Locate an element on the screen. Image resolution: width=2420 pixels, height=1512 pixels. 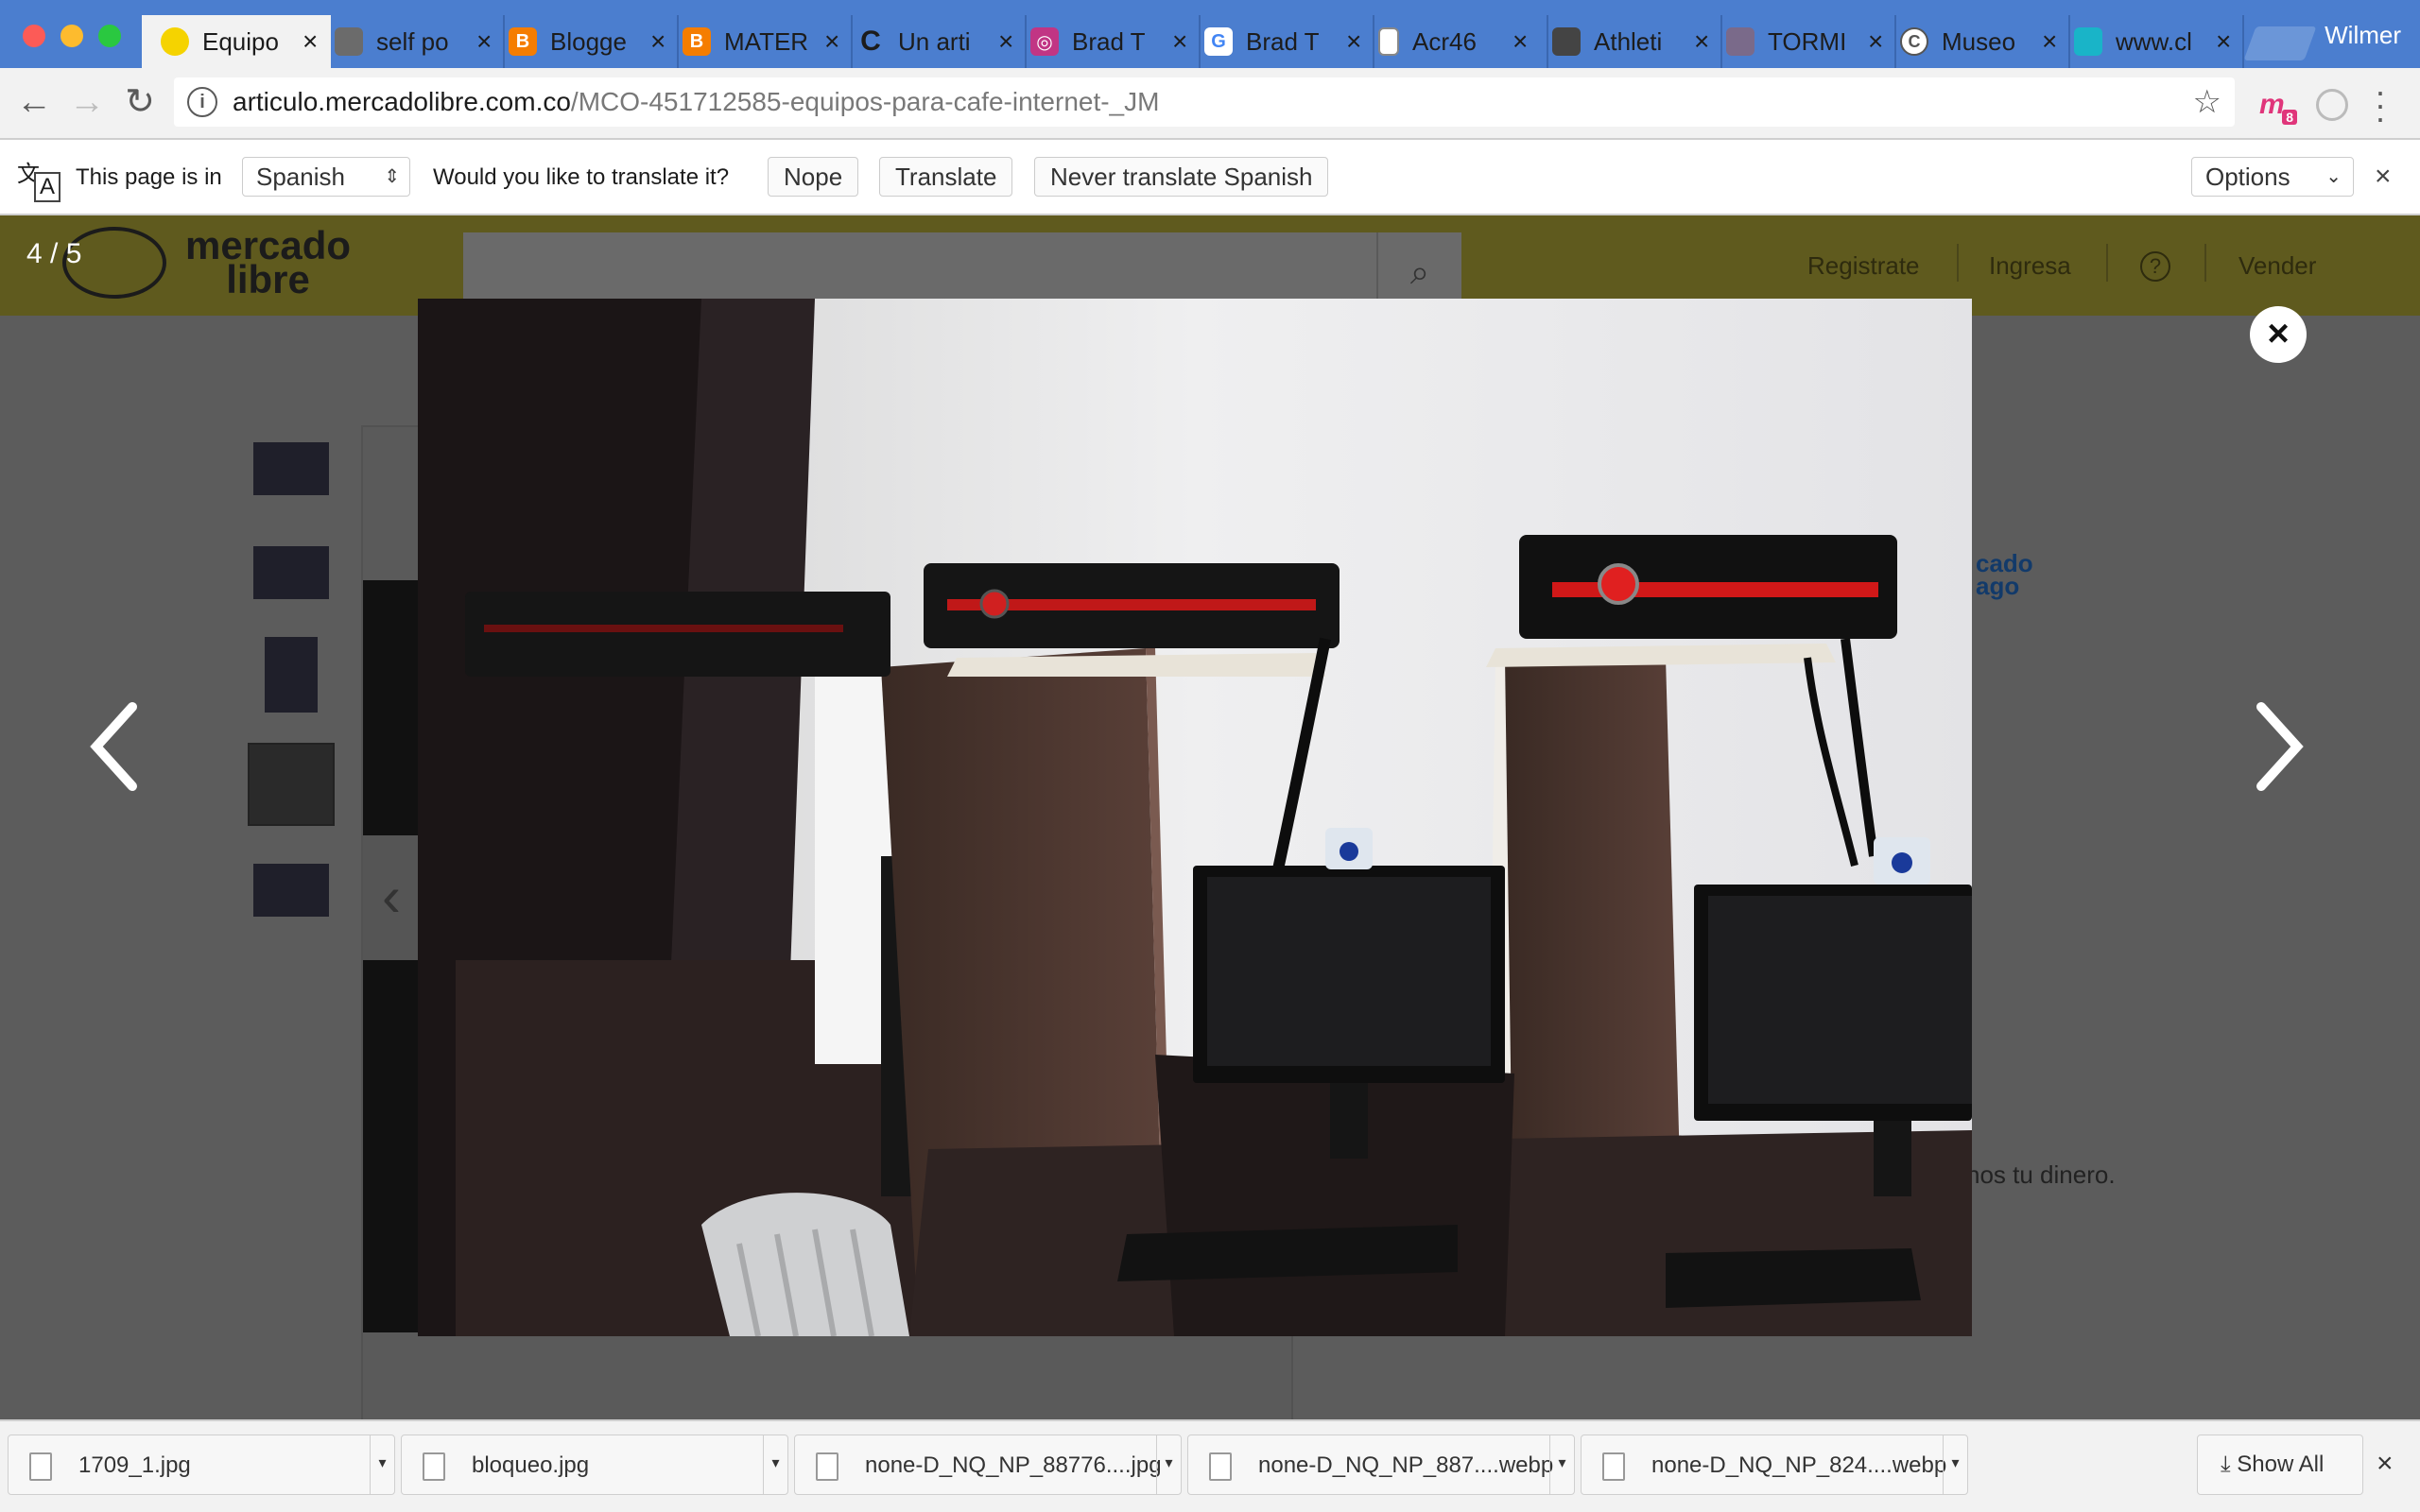
download-filename: none-D_NQ_NP_824....webp is located at coordinates (1799, 1465).